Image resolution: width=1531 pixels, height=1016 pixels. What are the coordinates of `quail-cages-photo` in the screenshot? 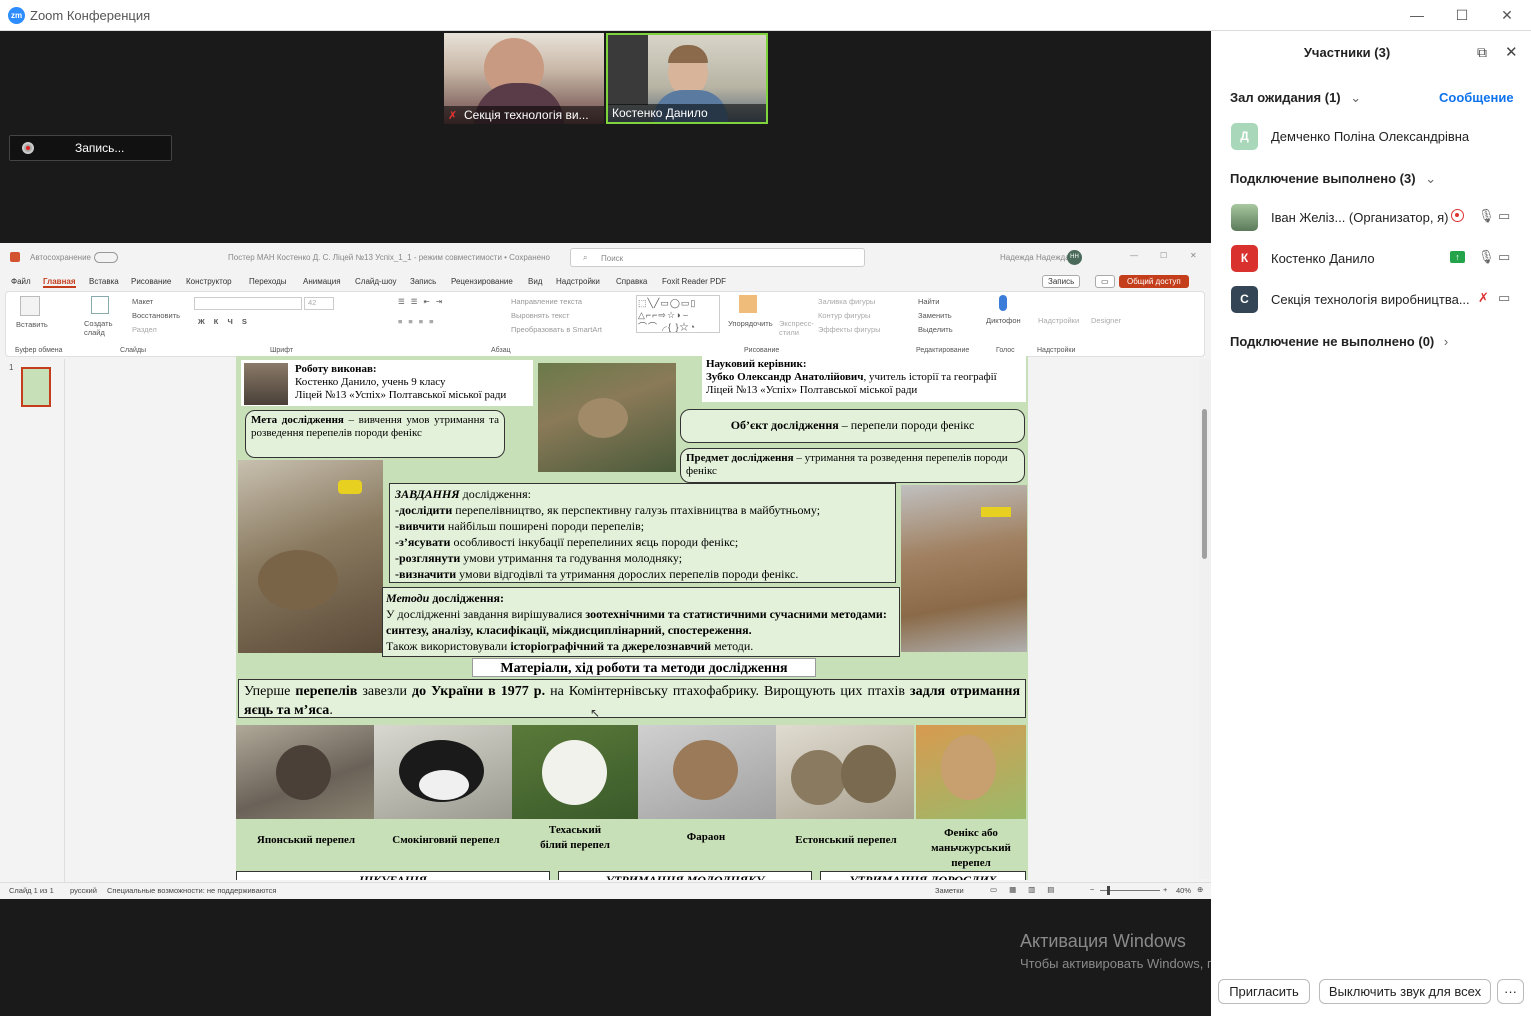 It's located at (964, 568).